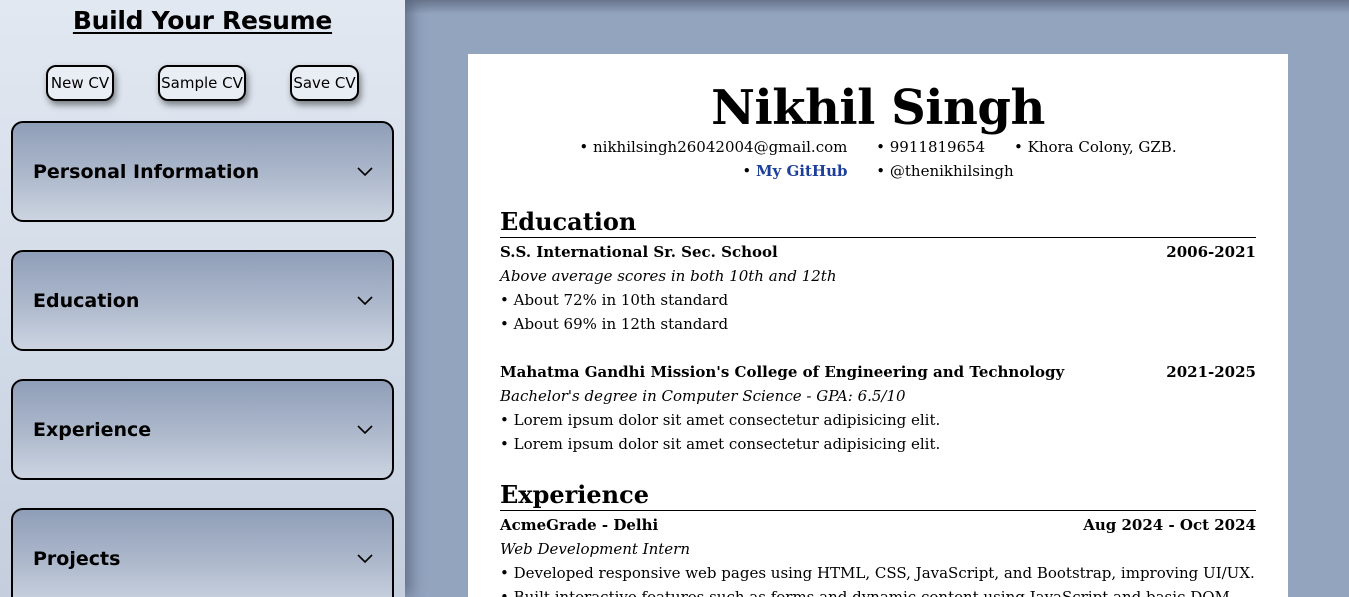 This screenshot has width=1349, height=597. What do you see at coordinates (930, 147) in the screenshot?
I see `contact-phone: 9911819654` at bounding box center [930, 147].